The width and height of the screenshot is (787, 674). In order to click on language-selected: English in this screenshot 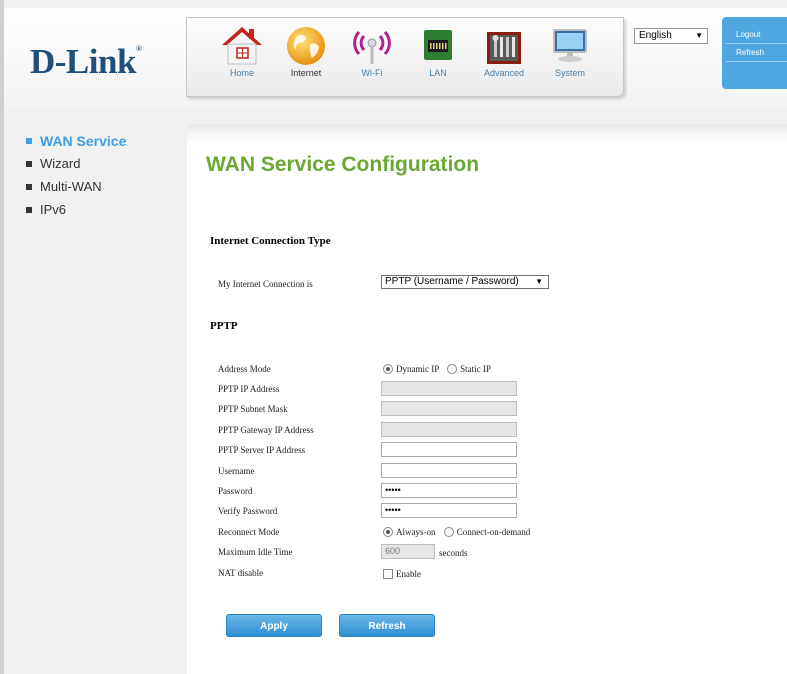, I will do `click(655, 35)`.